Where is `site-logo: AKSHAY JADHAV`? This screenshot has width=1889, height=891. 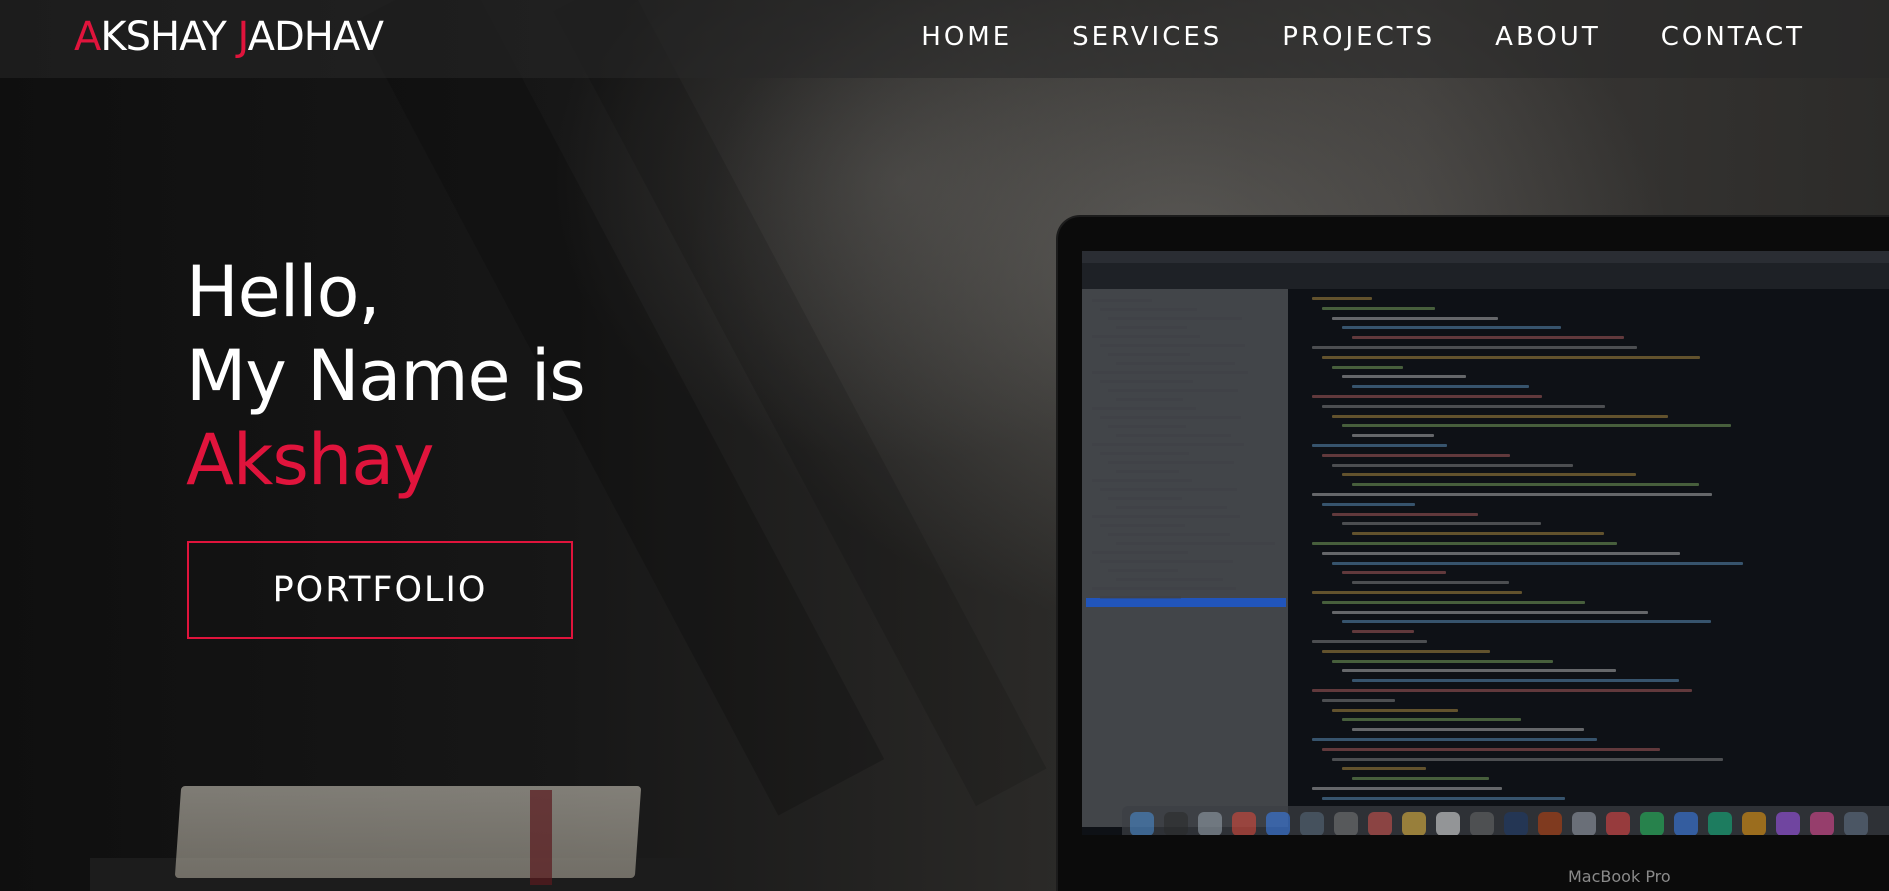
site-logo: AKSHAY JADHAV is located at coordinates (229, 37).